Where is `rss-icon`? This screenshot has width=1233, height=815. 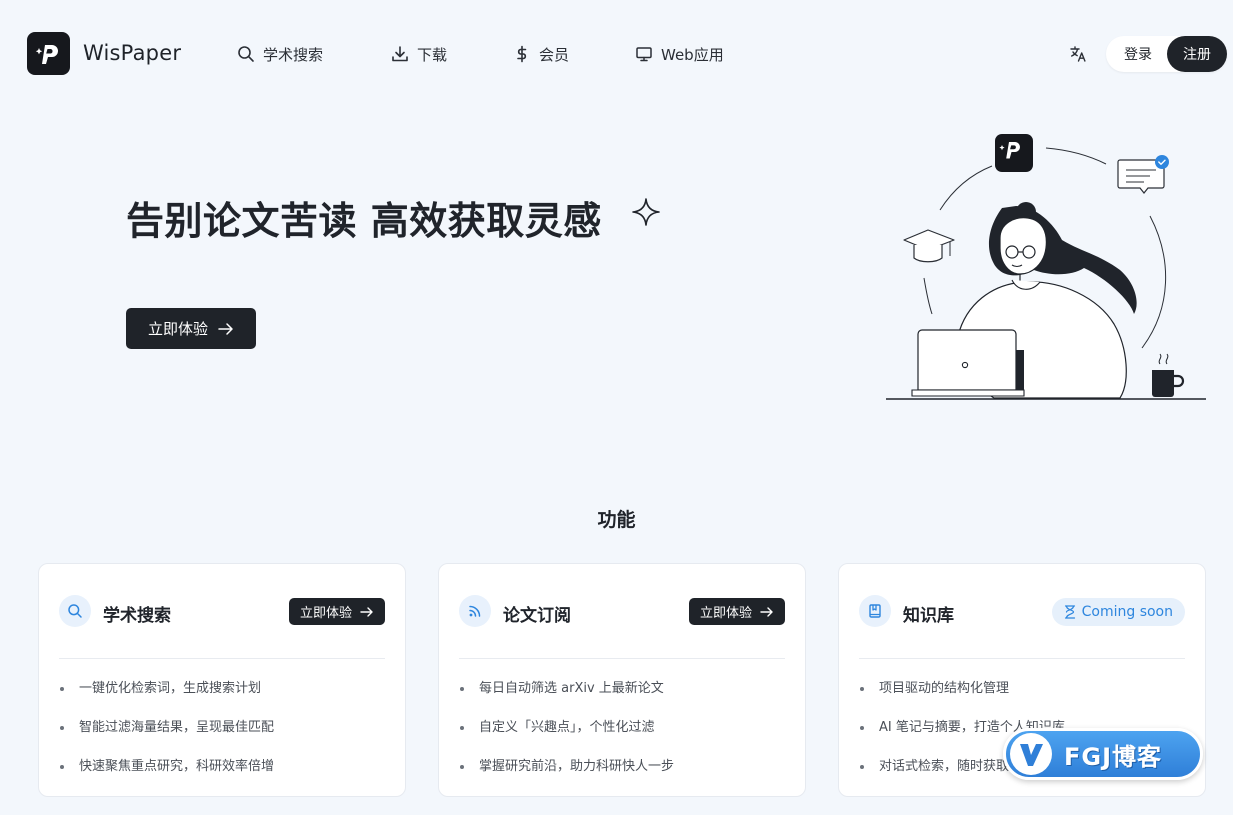
rss-icon is located at coordinates (475, 611).